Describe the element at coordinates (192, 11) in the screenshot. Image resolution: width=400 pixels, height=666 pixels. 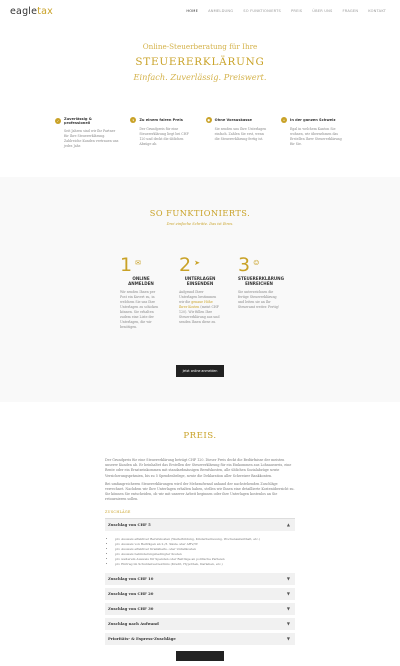
I see `menu-item-home: HOME` at that location.